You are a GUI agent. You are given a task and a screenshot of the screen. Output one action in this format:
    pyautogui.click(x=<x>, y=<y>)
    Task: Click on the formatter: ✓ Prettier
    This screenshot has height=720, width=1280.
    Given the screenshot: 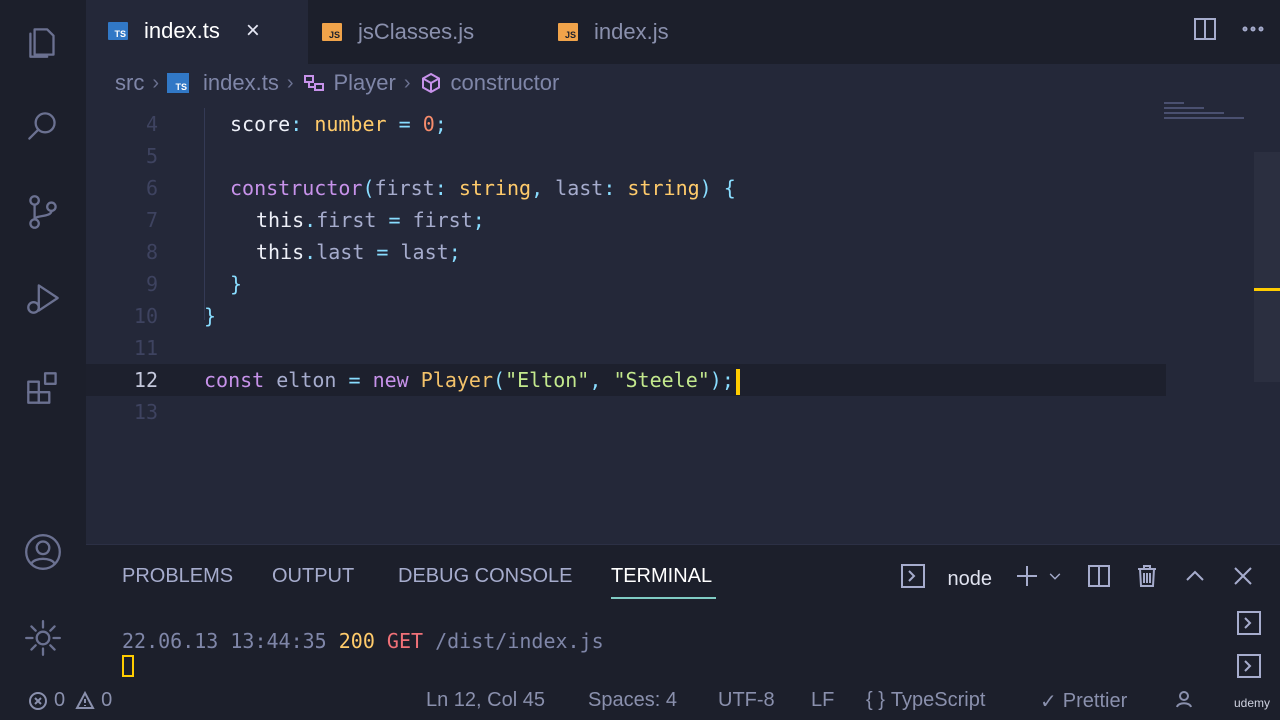 What is the action you would take?
    pyautogui.click(x=1083, y=701)
    